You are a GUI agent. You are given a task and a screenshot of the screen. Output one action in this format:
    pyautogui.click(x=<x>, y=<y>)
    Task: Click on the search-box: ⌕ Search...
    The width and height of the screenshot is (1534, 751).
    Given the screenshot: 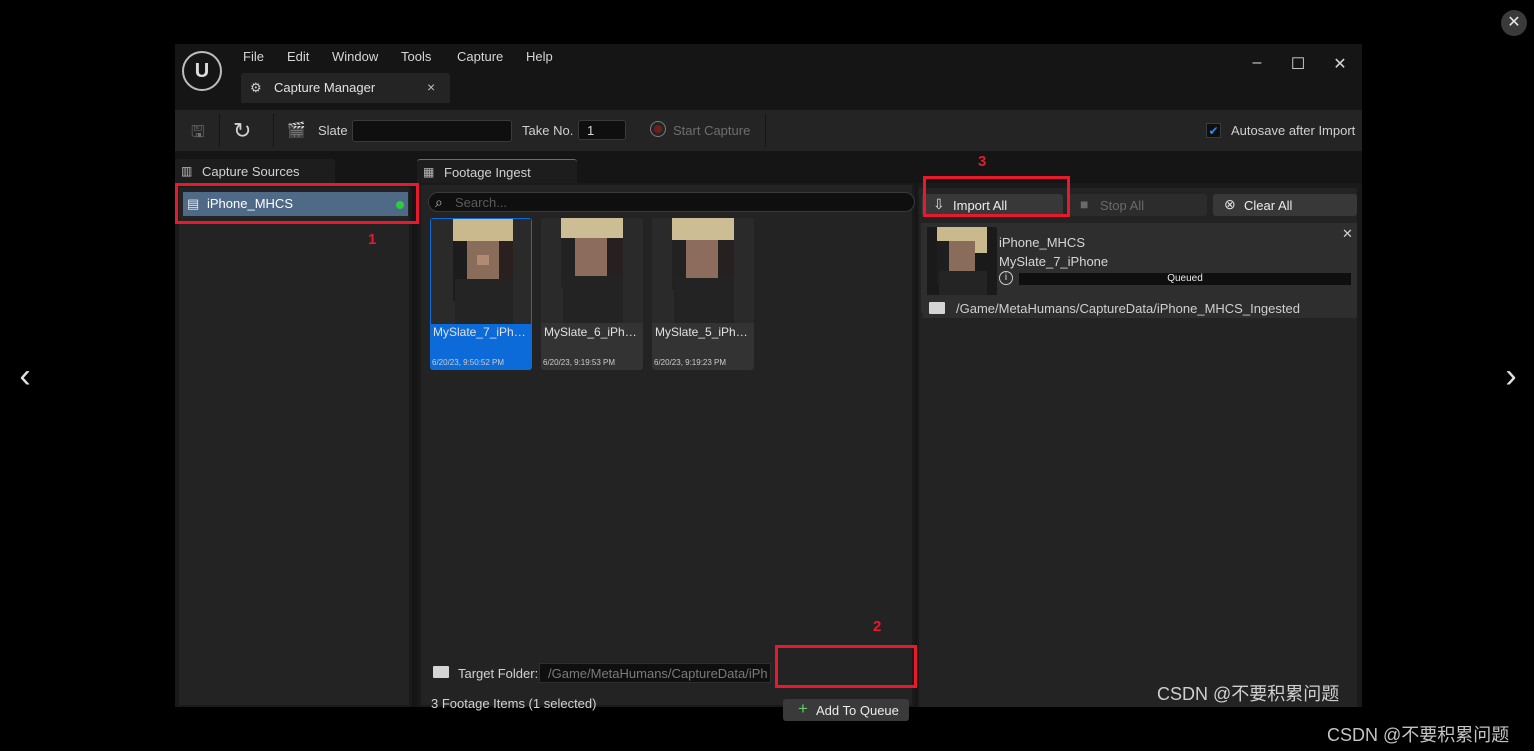 What is the action you would take?
    pyautogui.click(x=671, y=202)
    